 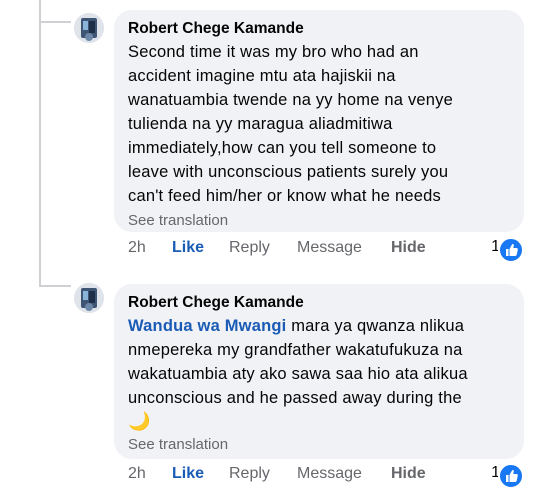 What do you see at coordinates (290, 100) in the screenshot?
I see `comment-text-line: wanatuambia twende na yy home na venye` at bounding box center [290, 100].